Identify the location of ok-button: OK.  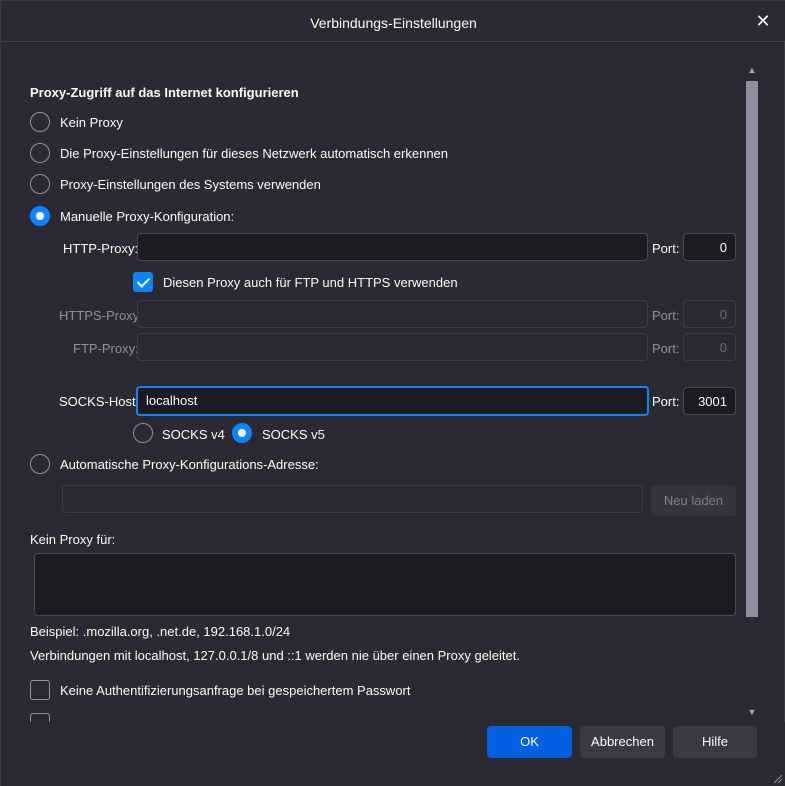
(529, 742).